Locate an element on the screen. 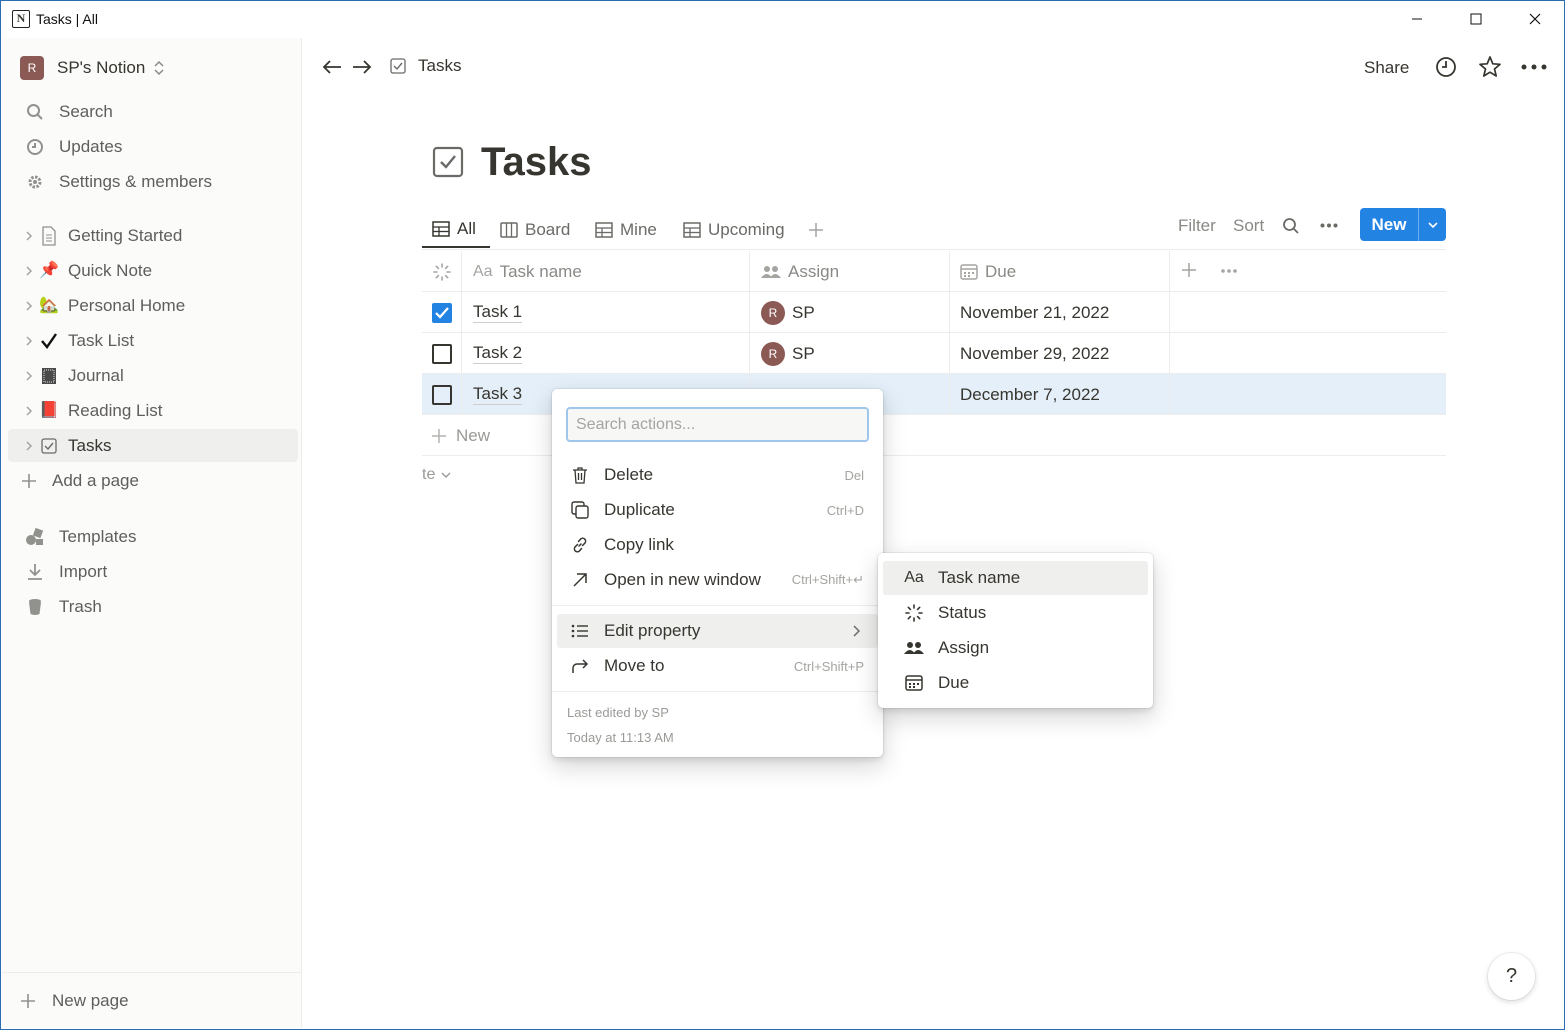 The image size is (1565, 1030). new-item-button: New is located at coordinates (1403, 224).